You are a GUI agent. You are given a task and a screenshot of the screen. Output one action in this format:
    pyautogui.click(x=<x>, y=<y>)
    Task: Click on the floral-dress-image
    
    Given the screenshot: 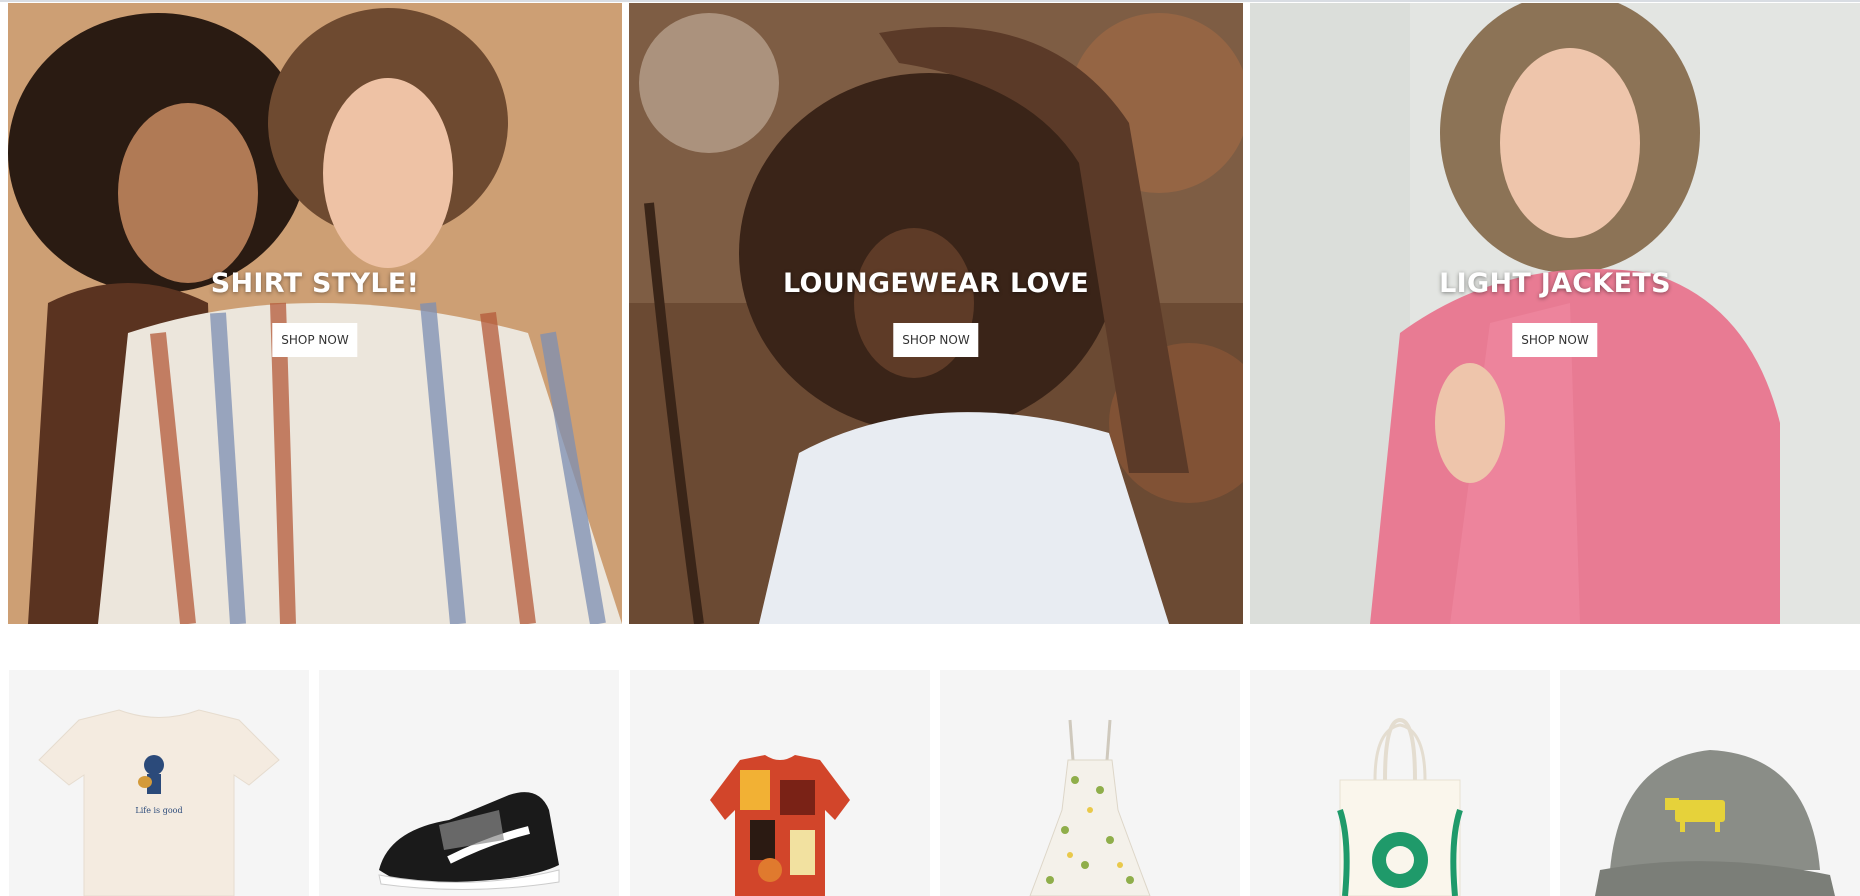 What is the action you would take?
    pyautogui.click(x=1090, y=807)
    